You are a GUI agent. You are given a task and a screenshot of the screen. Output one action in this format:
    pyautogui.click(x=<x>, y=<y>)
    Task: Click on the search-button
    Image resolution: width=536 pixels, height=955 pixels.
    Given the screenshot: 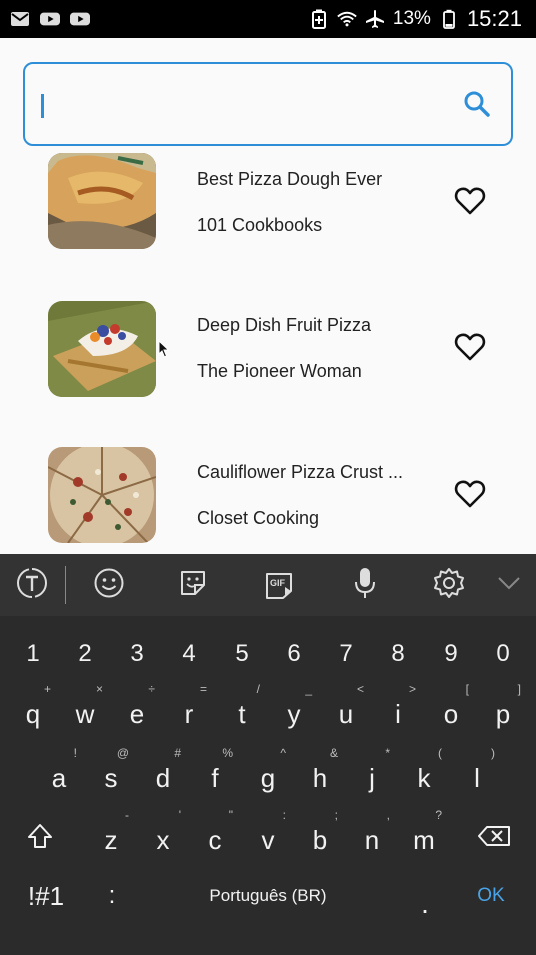 What is the action you would take?
    pyautogui.click(x=477, y=106)
    